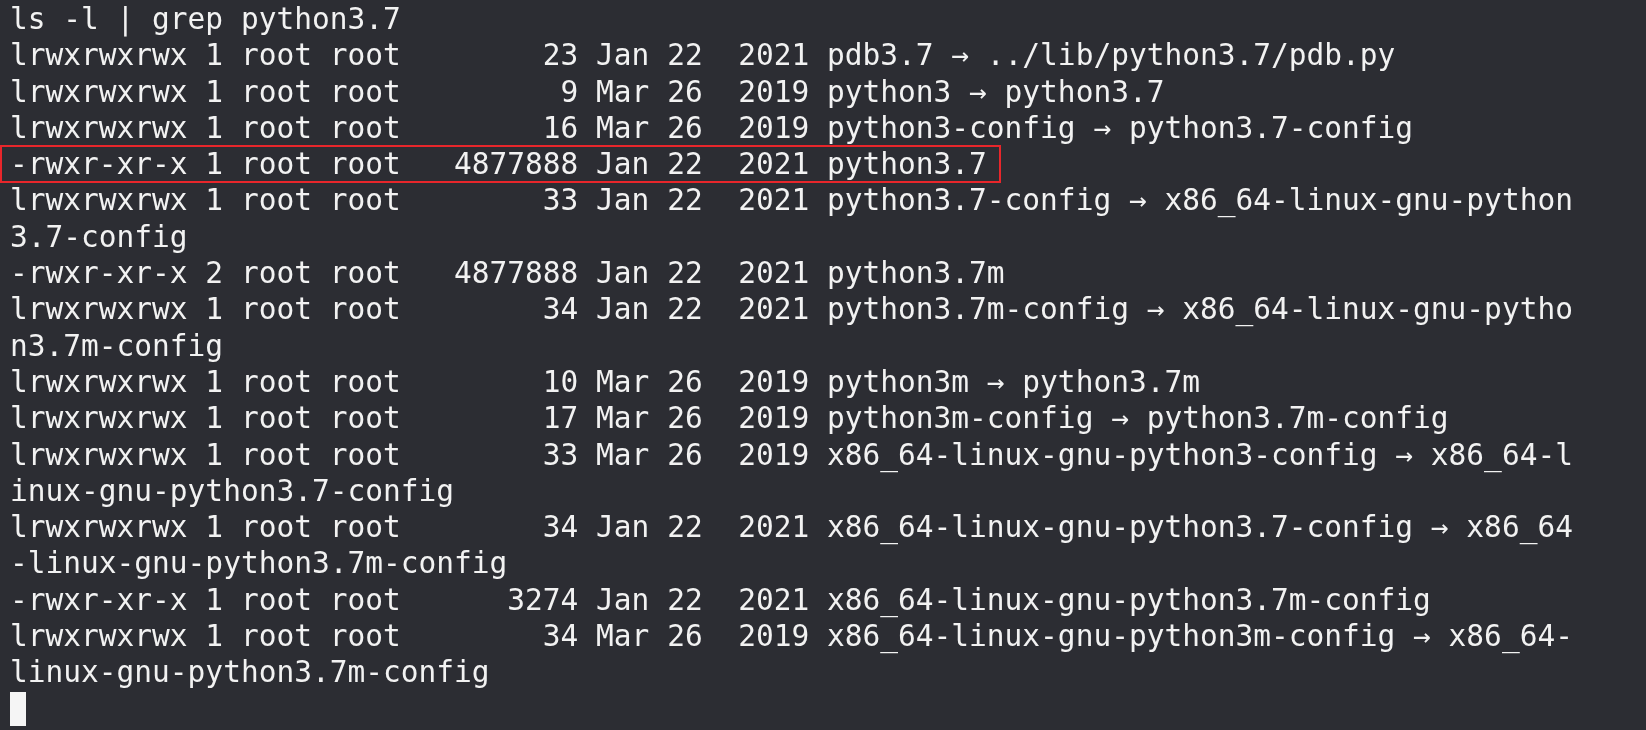 The height and width of the screenshot is (730, 1646). What do you see at coordinates (703, 56) in the screenshot?
I see `terminal-line: lrwxrwxrwx 1 root root 23 Jan 22 2021 pdb3.7 → ../lib/python3.7/pdb.py` at bounding box center [703, 56].